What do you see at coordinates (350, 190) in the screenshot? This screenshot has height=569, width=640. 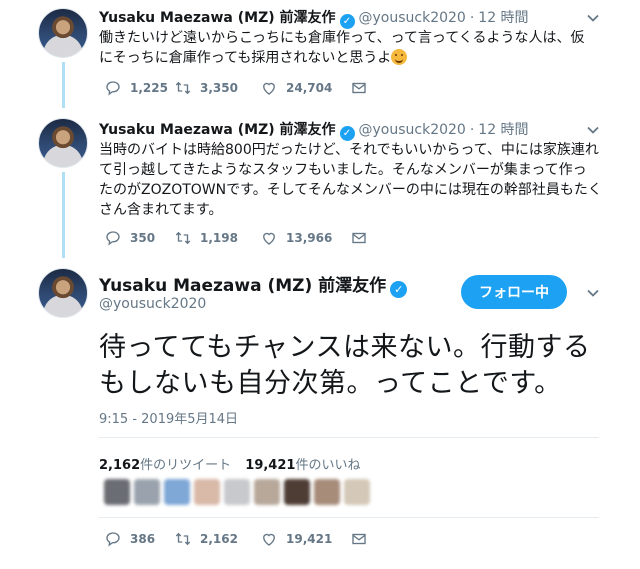 I see `tweet-text-line: たのがZOZOTOWNです。そしてそんなメンバーの中には現在の幹部社員もたく` at bounding box center [350, 190].